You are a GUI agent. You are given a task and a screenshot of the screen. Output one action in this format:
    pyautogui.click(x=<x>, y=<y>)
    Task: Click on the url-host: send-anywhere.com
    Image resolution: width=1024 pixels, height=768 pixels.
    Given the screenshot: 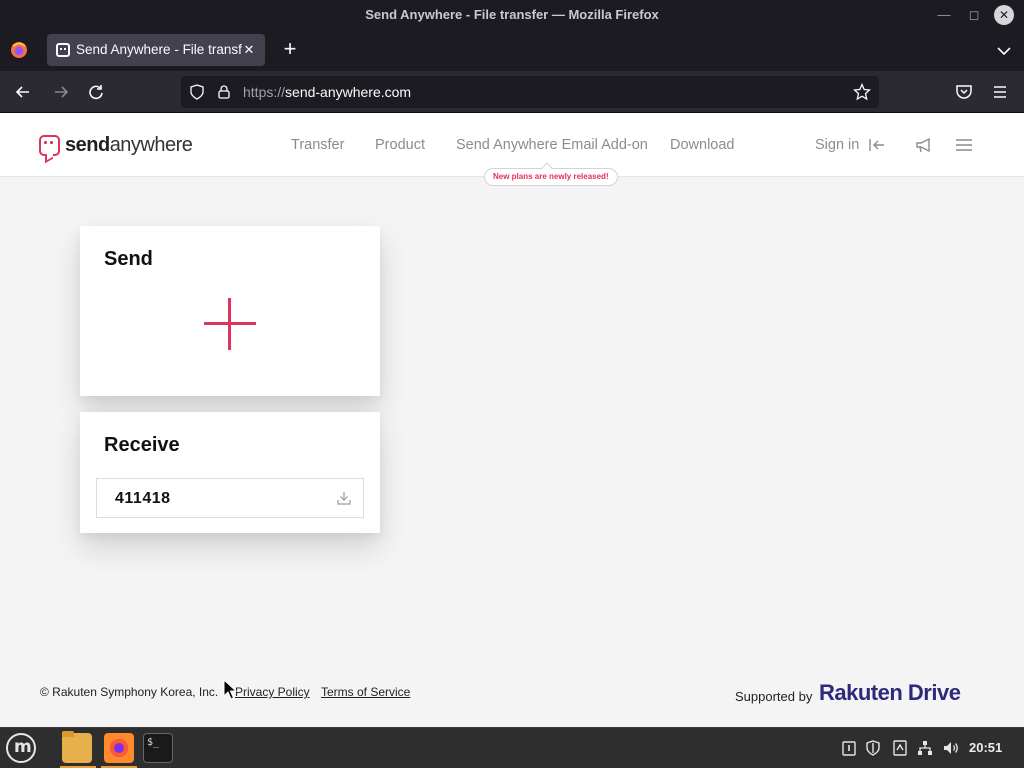 What is the action you would take?
    pyautogui.click(x=348, y=92)
    